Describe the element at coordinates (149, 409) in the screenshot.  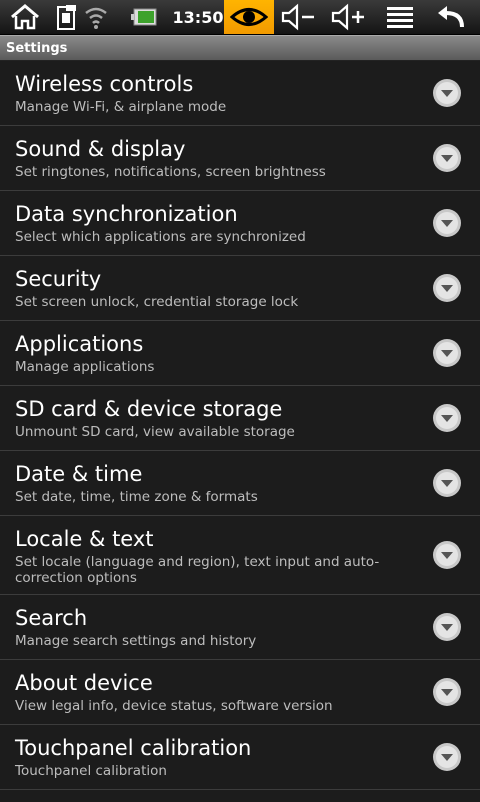
I see `item-title: SD card & device storage` at that location.